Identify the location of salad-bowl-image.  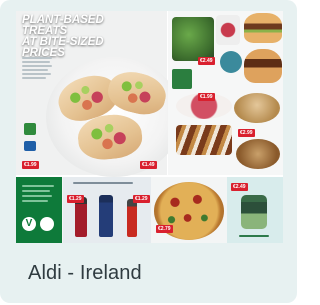
(193, 39).